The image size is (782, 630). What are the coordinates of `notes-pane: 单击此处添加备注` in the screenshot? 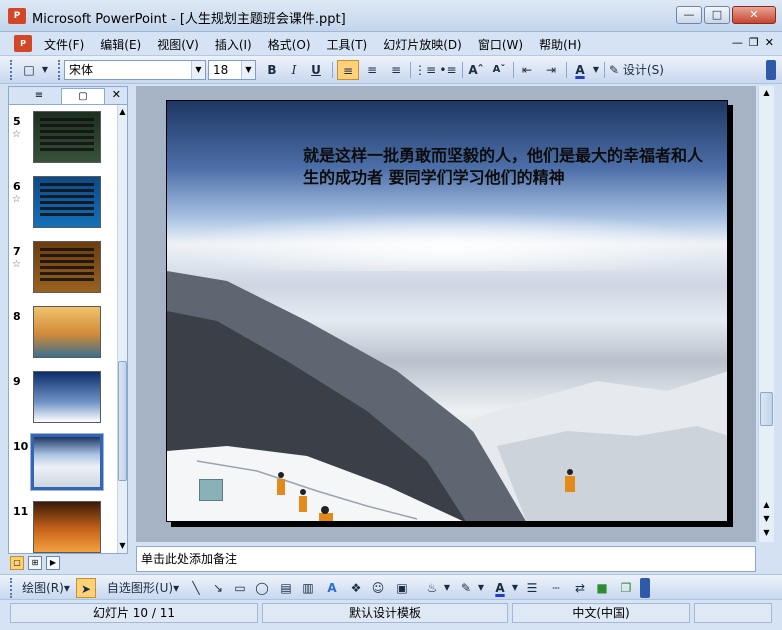 It's located at (446, 559).